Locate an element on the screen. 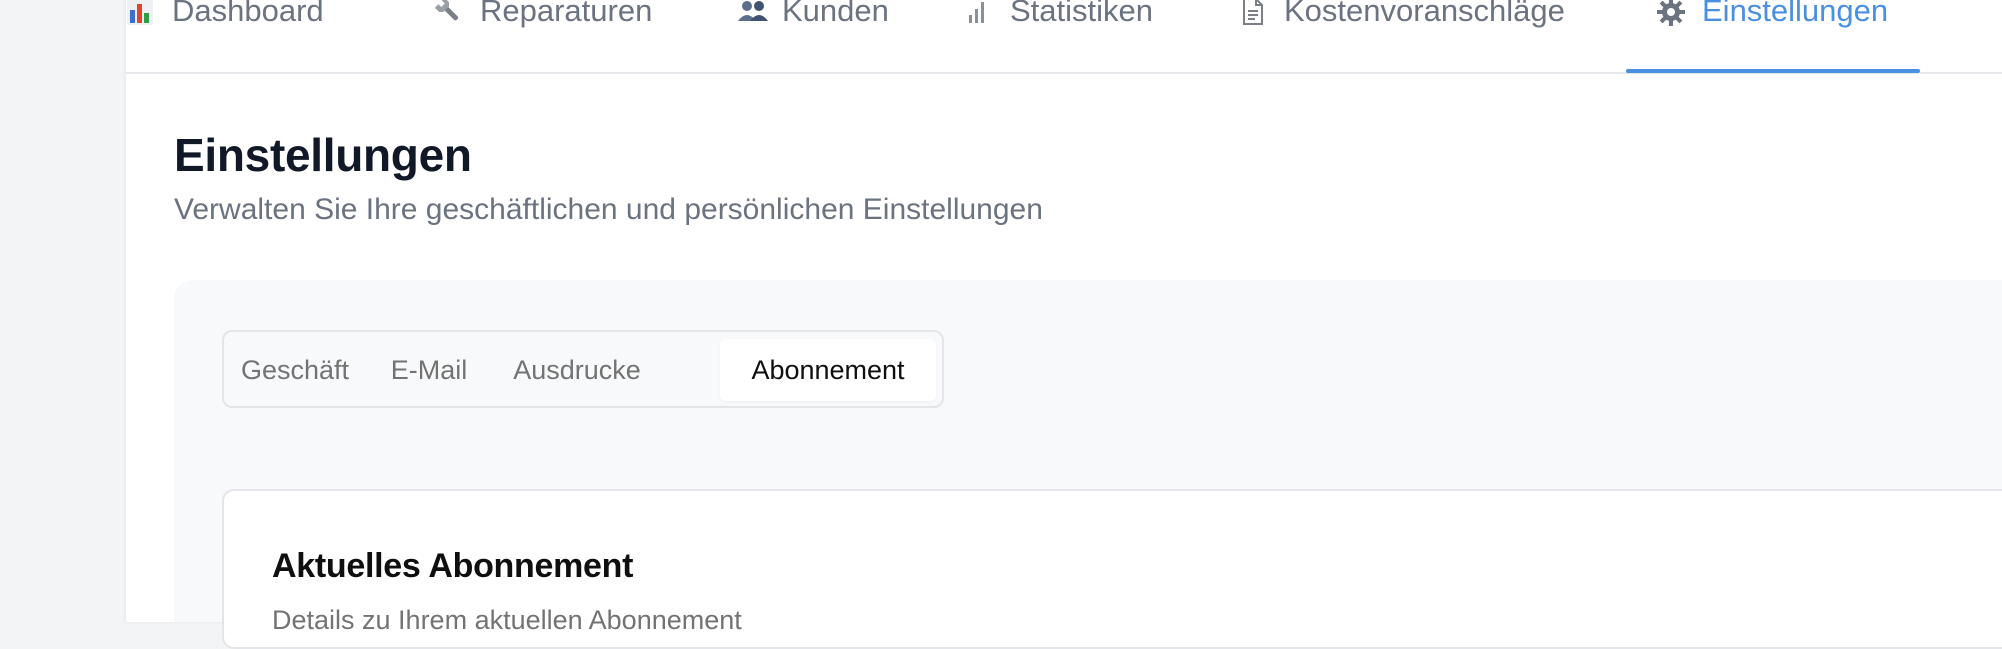 This screenshot has width=2002, height=649. nav-label-kunden: Kunden is located at coordinates (835, 14).